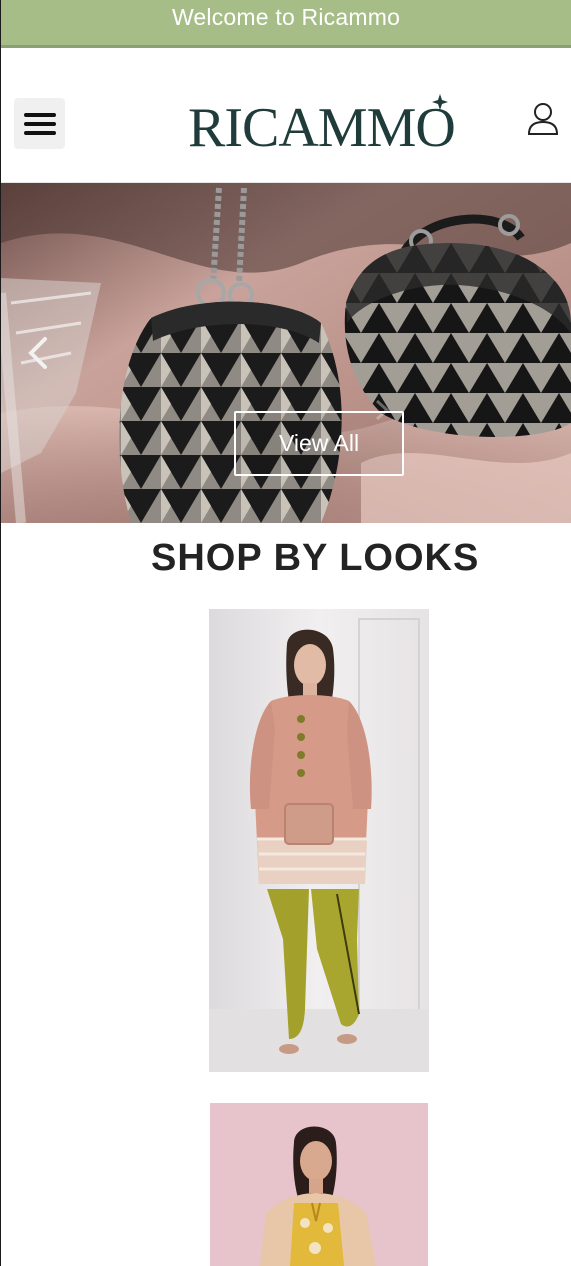 This screenshot has width=571, height=1266. I want to click on chevron-left-icon, so click(38, 353).